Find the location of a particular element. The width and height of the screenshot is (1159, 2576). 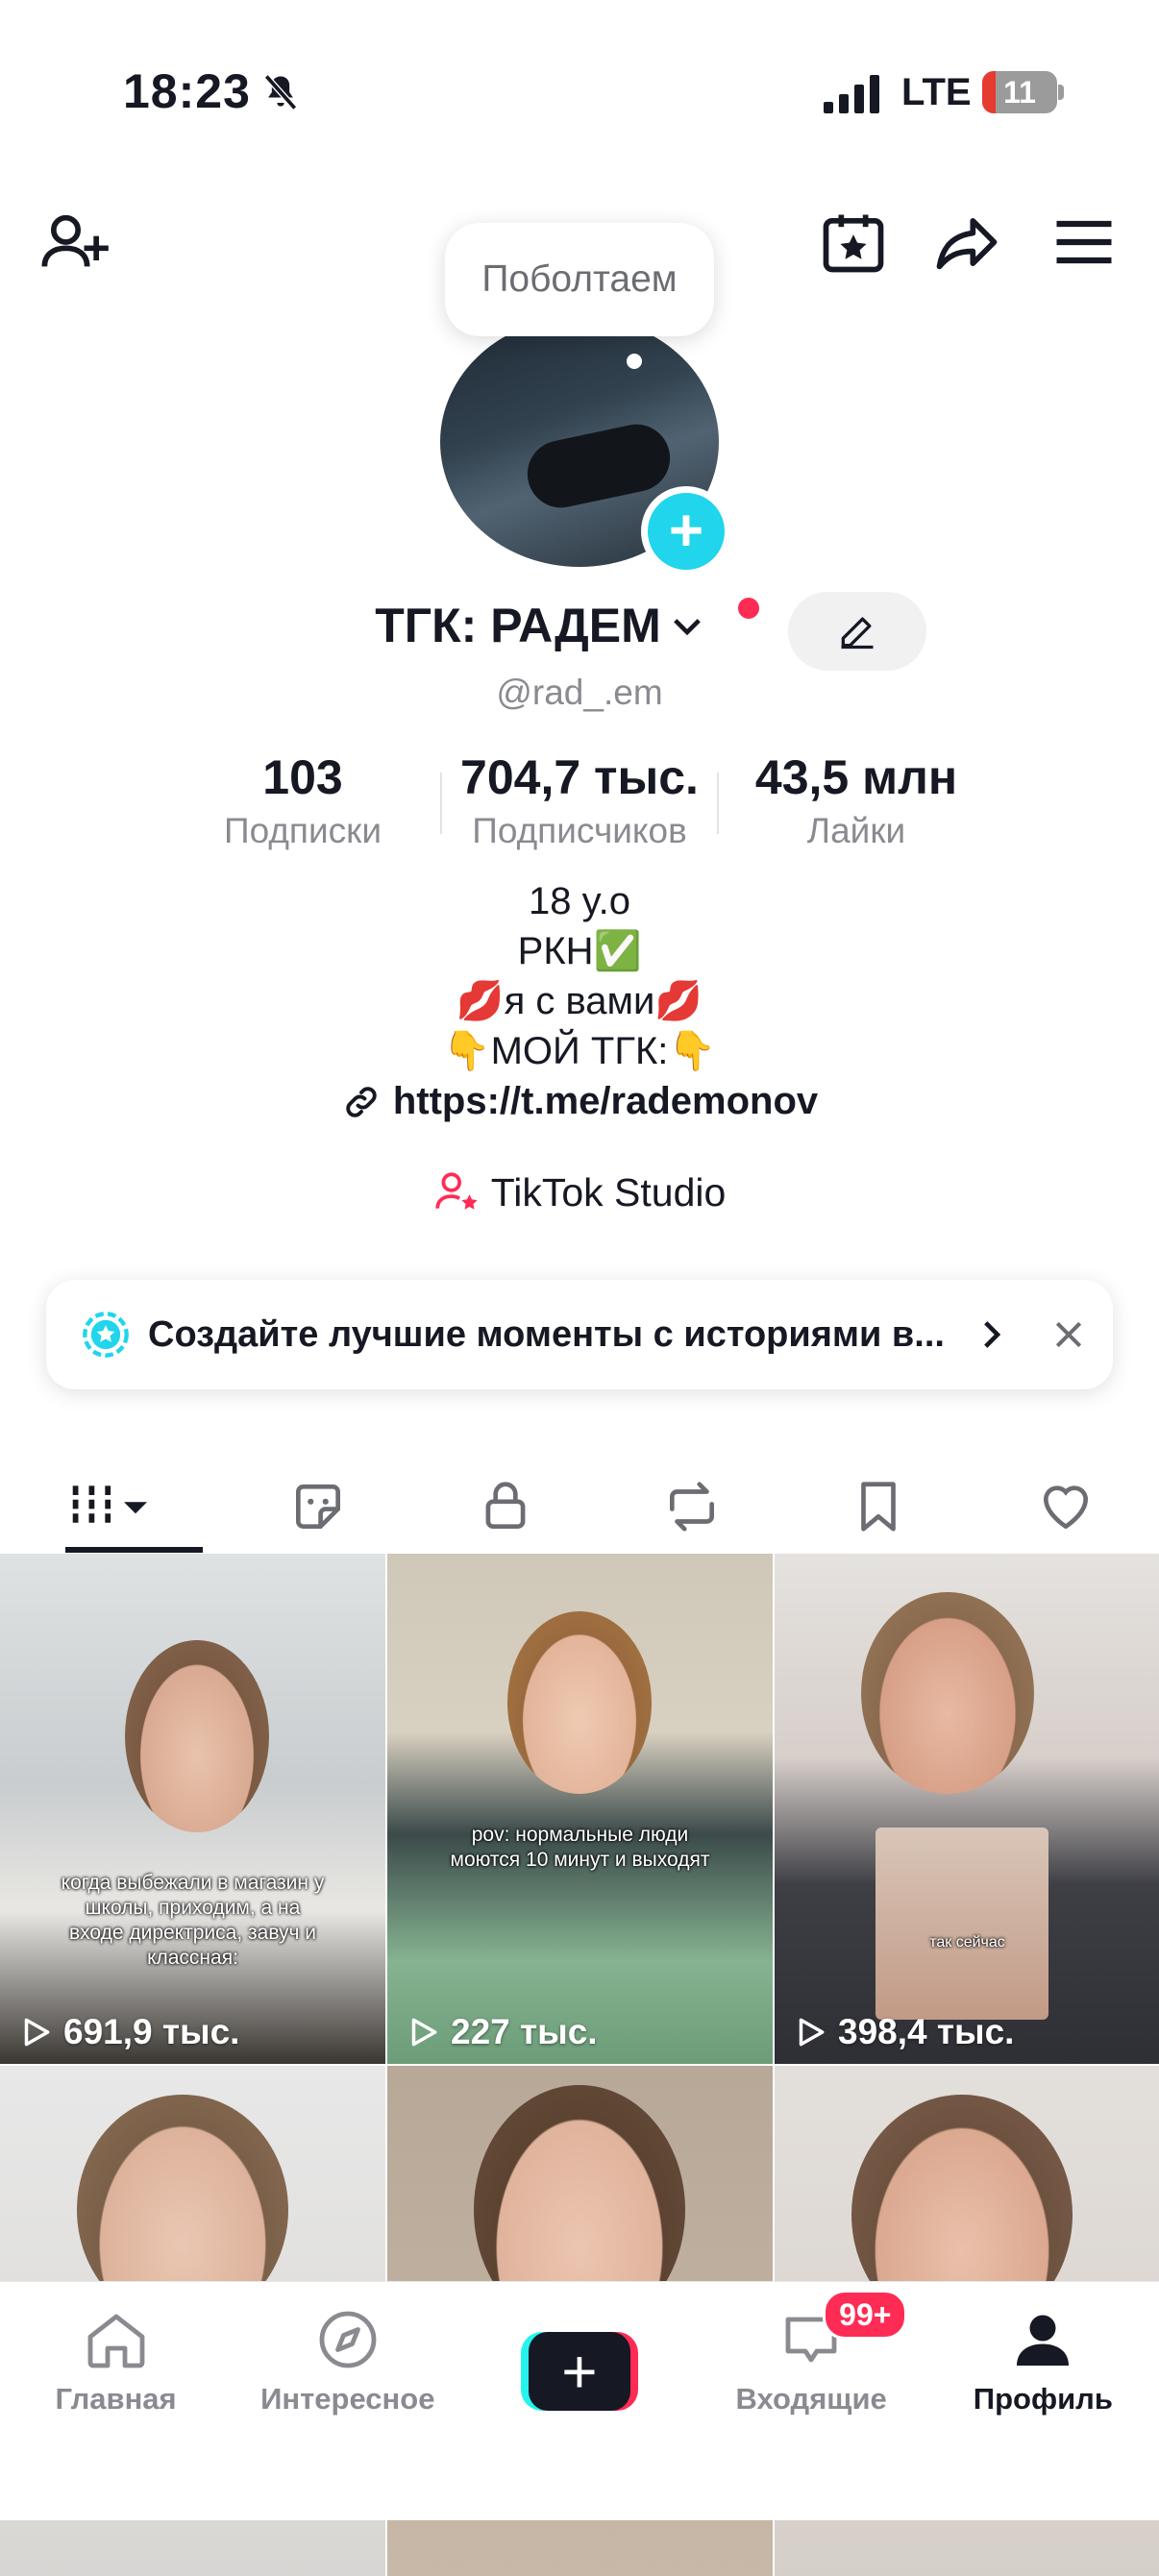

plus-icon: + is located at coordinates (579, 2371).